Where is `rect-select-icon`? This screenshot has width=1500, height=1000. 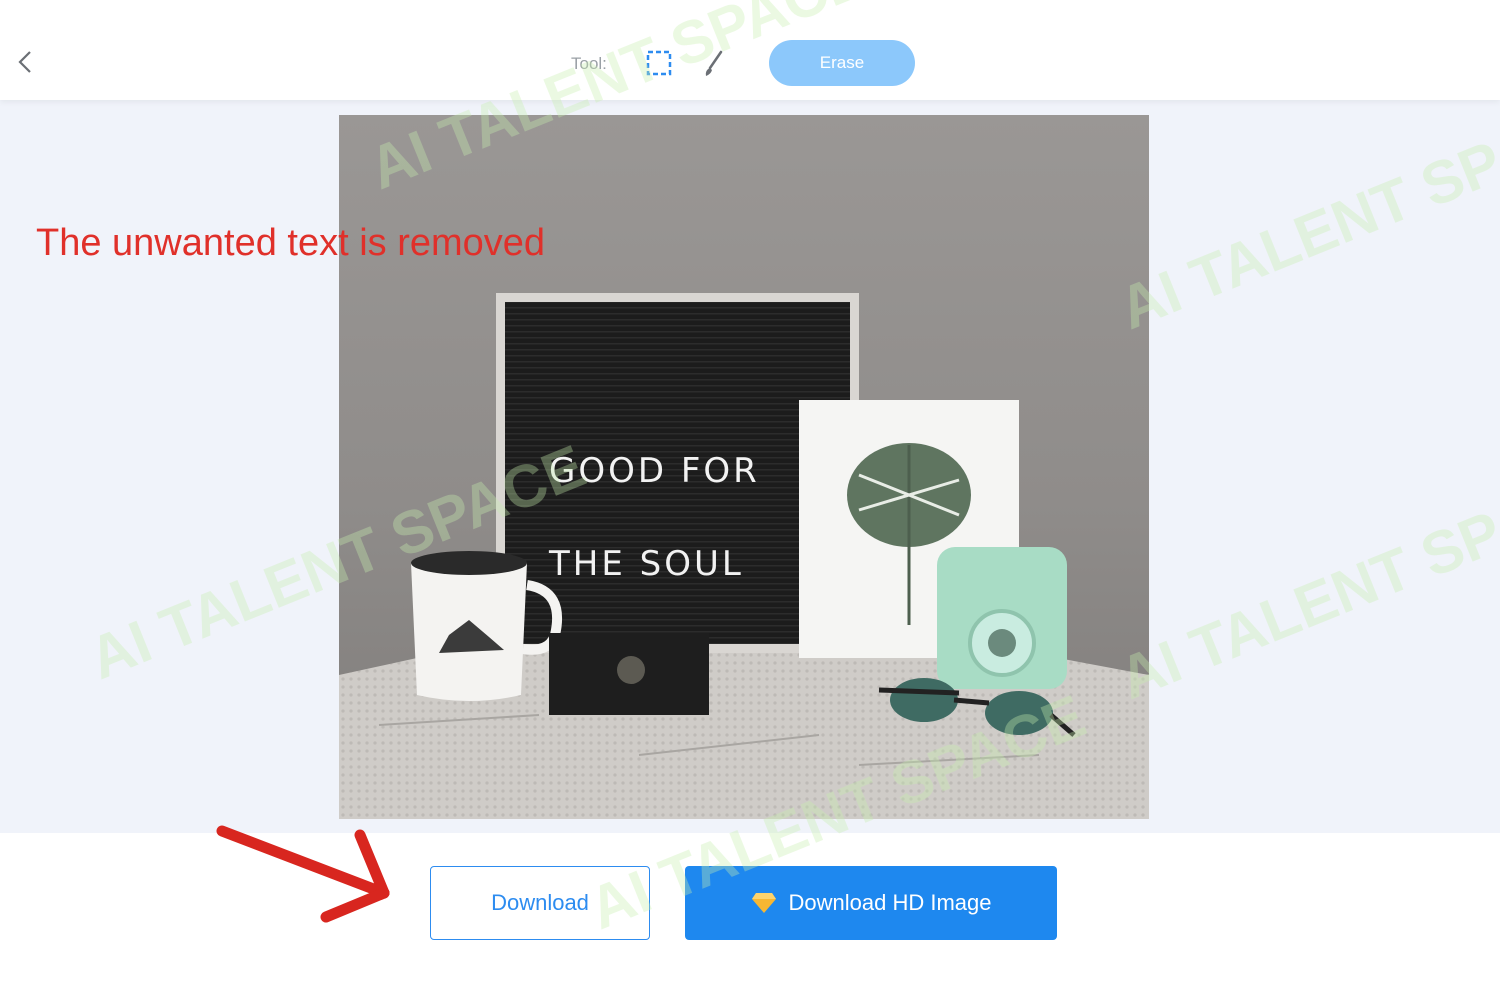 rect-select-icon is located at coordinates (659, 63).